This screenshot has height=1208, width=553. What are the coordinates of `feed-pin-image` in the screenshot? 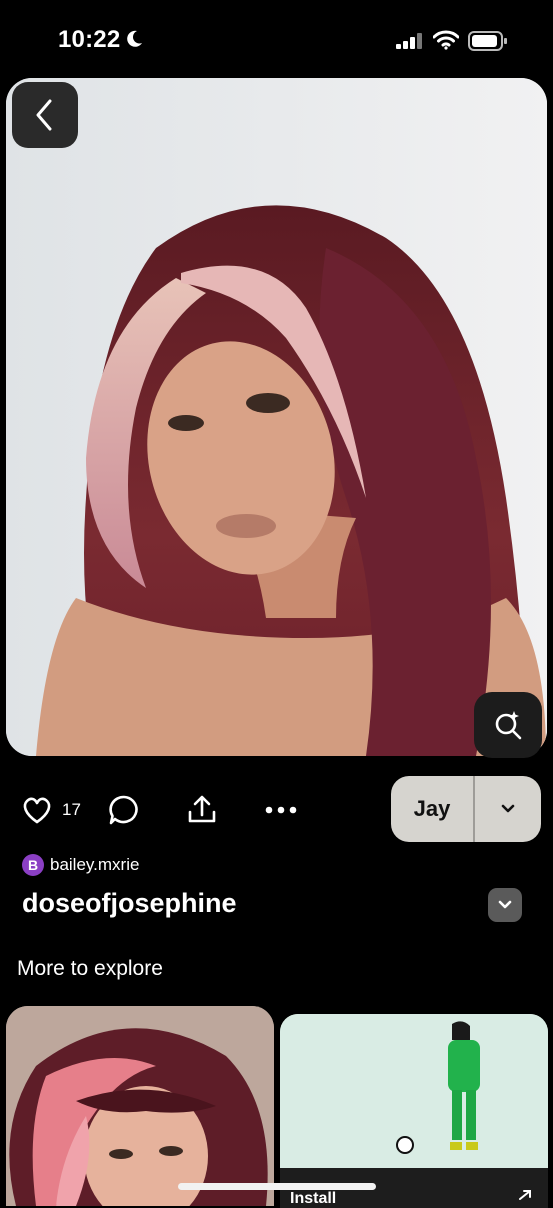 It's located at (140, 1106).